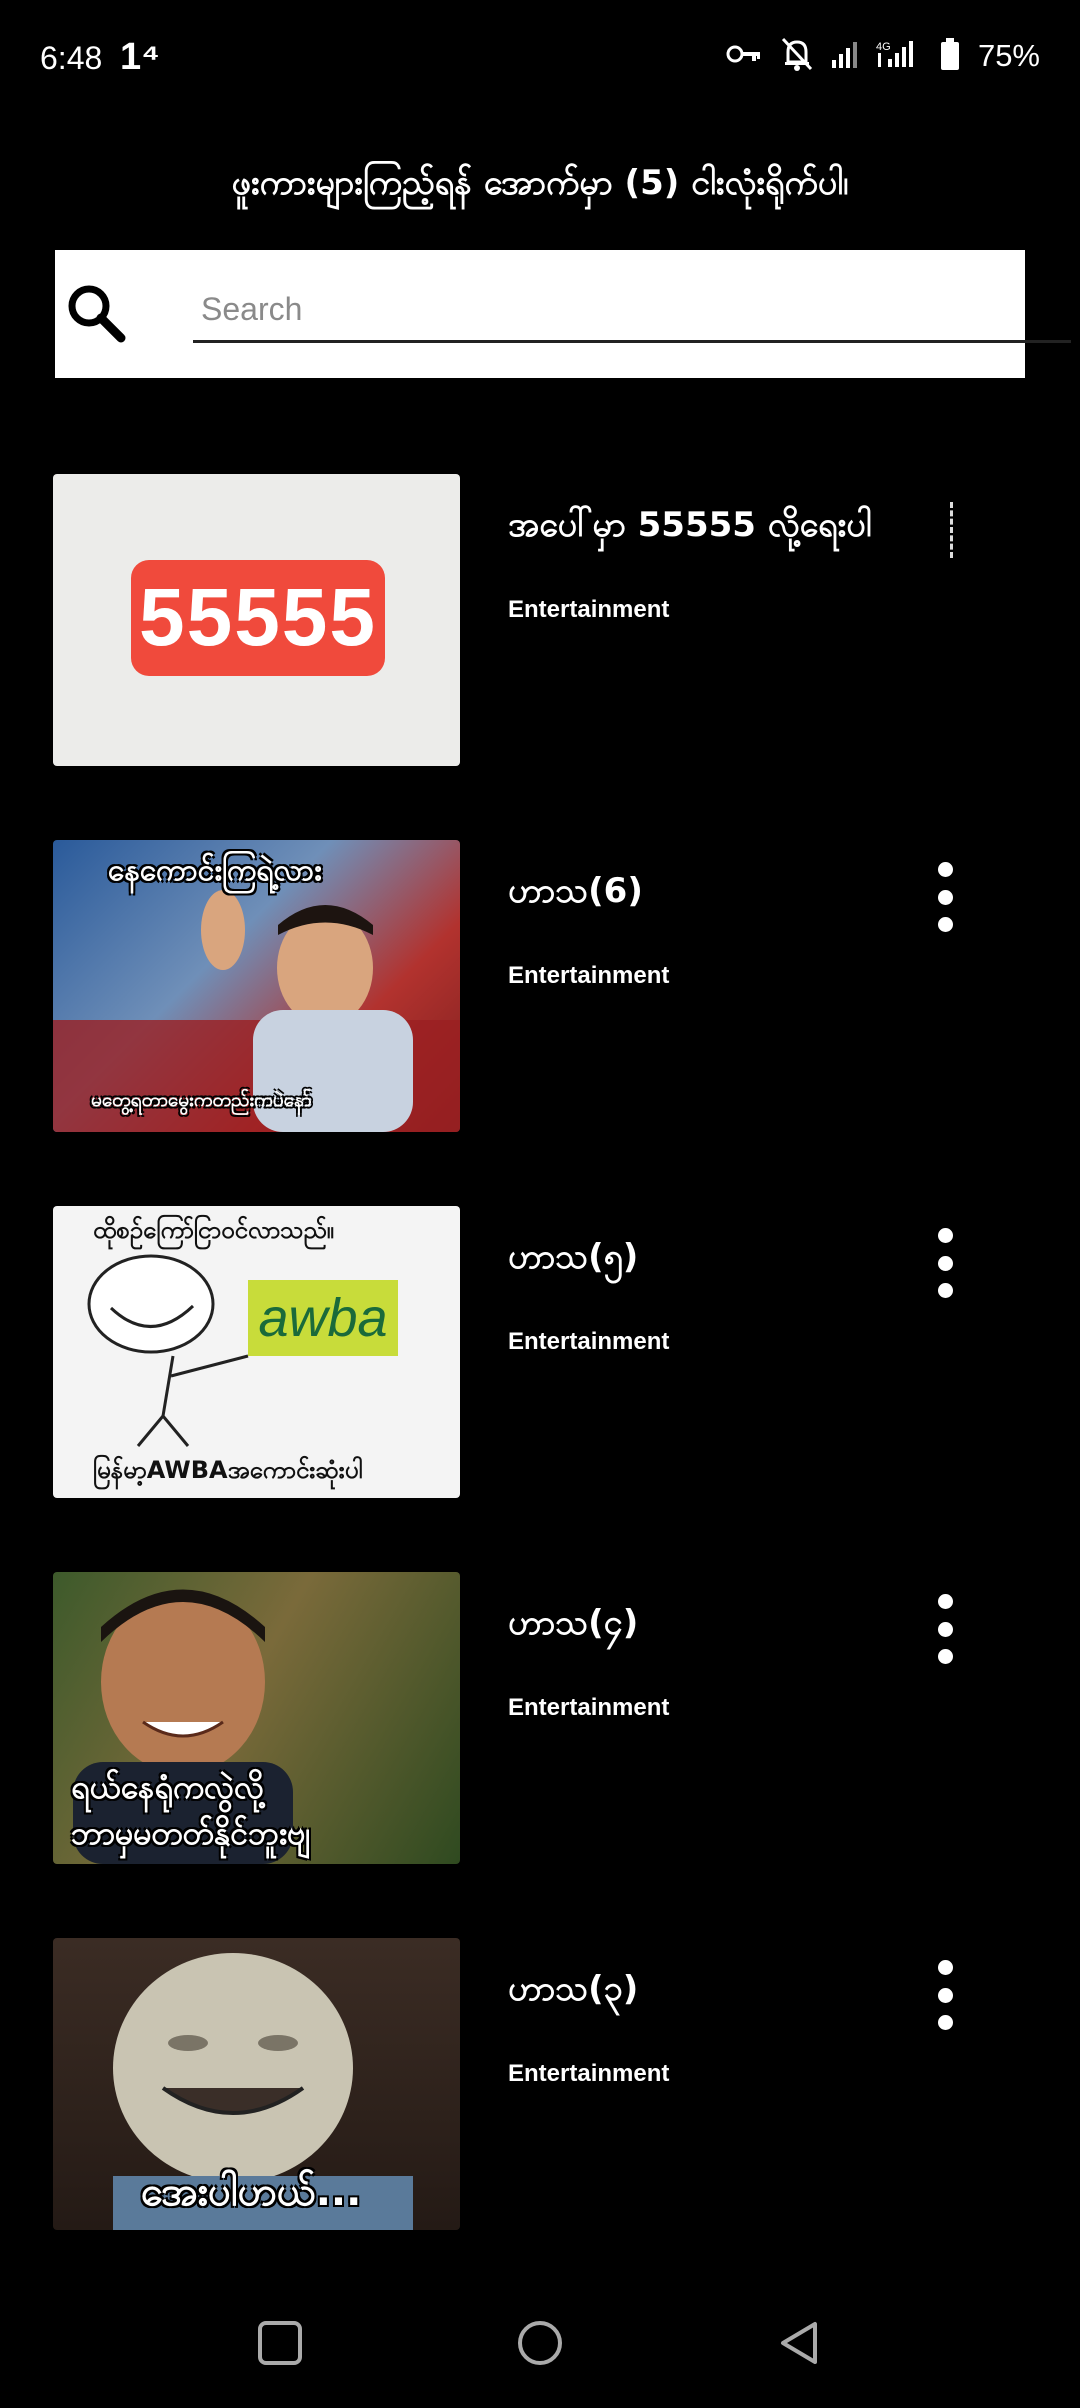  Describe the element at coordinates (690, 527) in the screenshot. I see `item-title: အပေါ်မှာ 55555 လို့ရေးပါ` at that location.